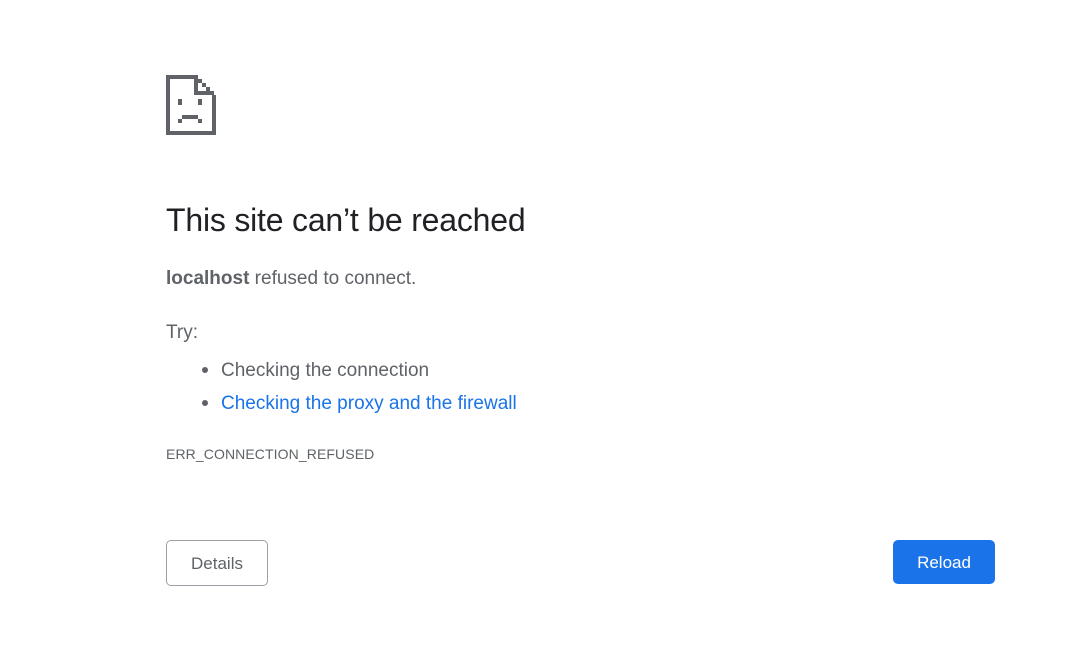 The image size is (1080, 666). I want to click on try-label: Try:, so click(182, 332).